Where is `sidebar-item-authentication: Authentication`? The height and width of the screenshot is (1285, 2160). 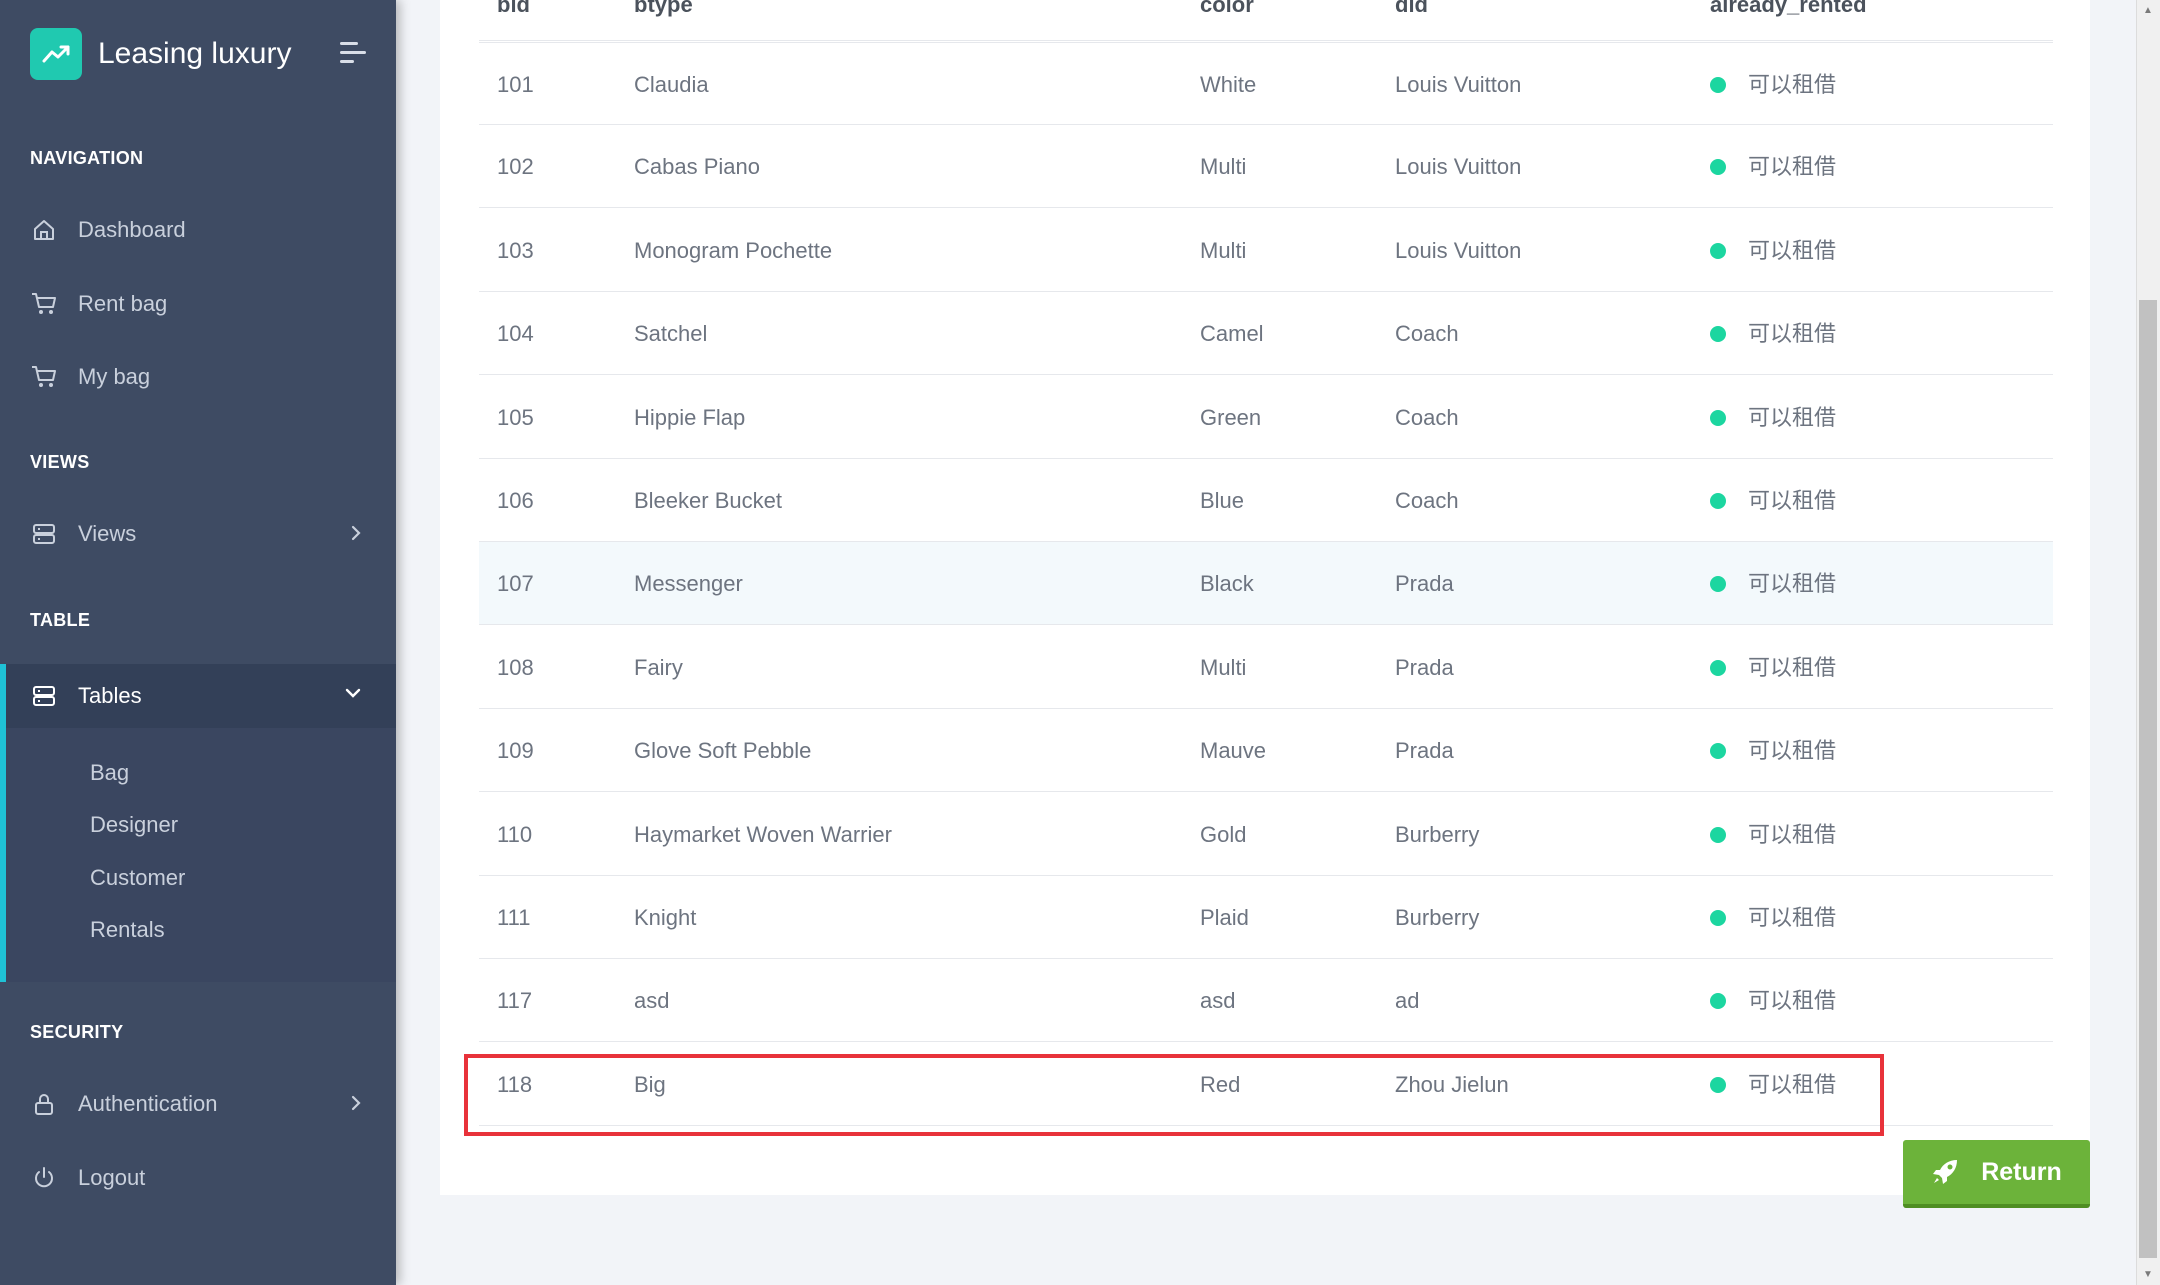 sidebar-item-authentication: Authentication is located at coordinates (198, 1104).